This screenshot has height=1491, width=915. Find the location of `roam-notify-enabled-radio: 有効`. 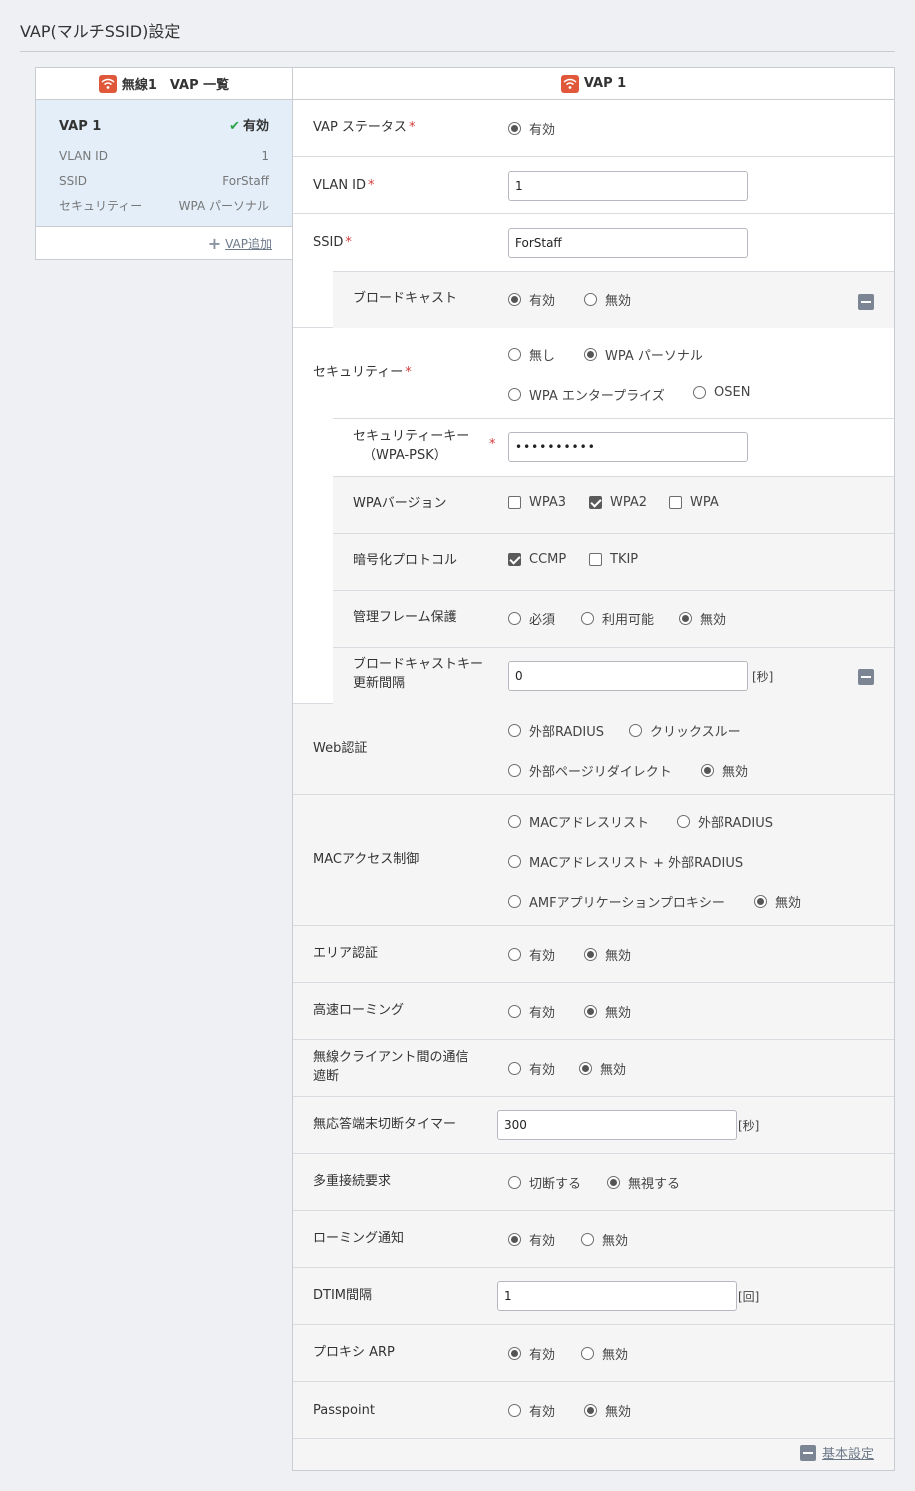

roam-notify-enabled-radio: 有効 is located at coordinates (531, 1239).